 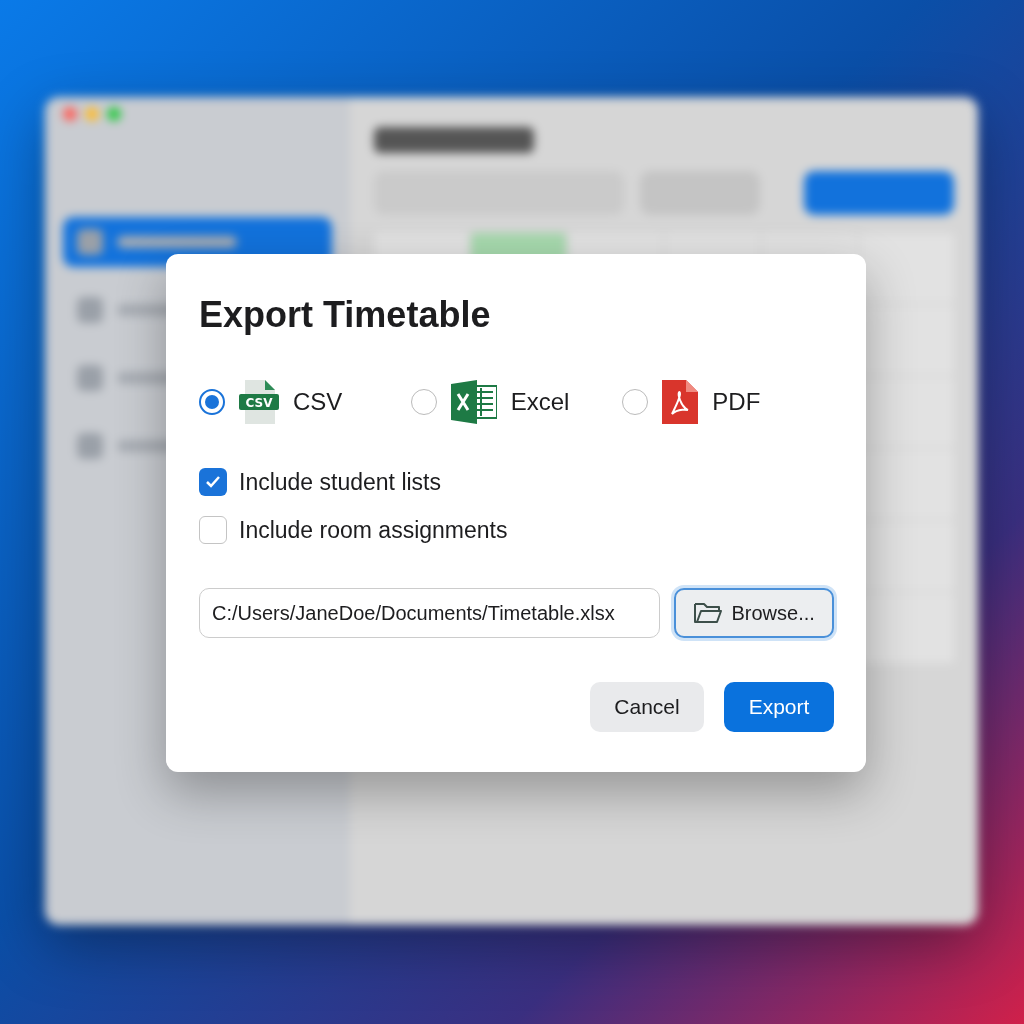 I want to click on format-label: PDF, so click(x=736, y=402).